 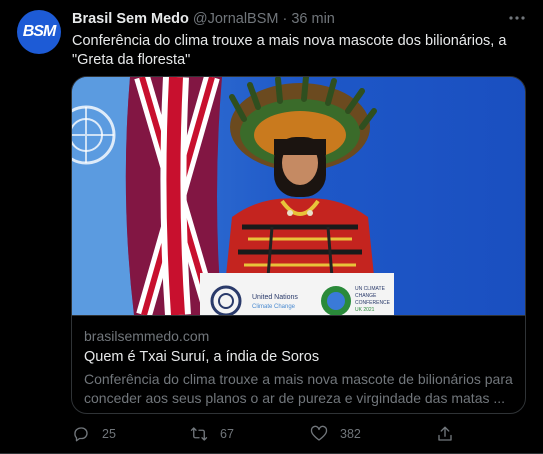 What do you see at coordinates (147, 336) in the screenshot?
I see `card-domain: brasilsemmedo.com` at bounding box center [147, 336].